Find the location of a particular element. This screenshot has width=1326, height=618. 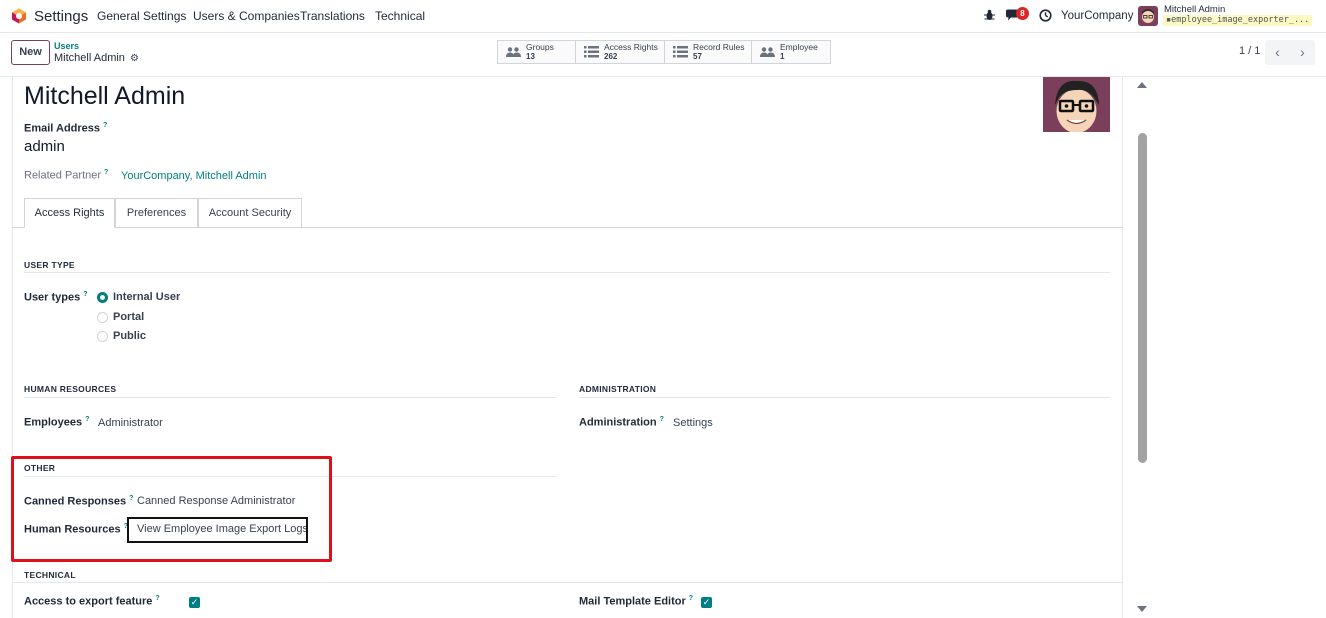

related-partner-label-text: Related Partner is located at coordinates (63, 175).